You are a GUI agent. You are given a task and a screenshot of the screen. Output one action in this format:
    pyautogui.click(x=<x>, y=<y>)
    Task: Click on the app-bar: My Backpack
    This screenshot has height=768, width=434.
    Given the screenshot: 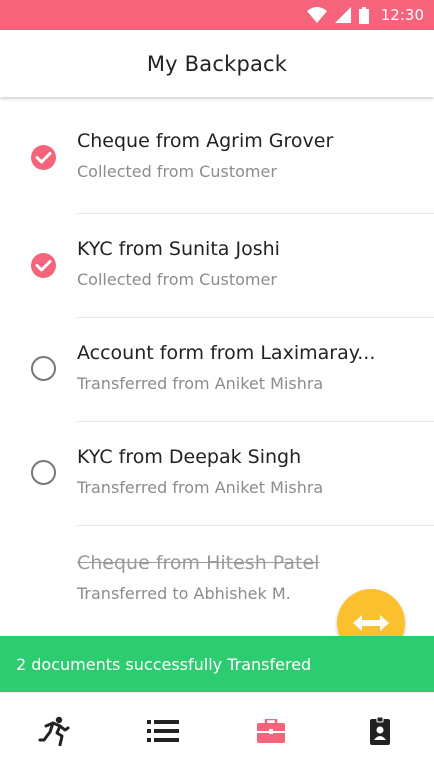 What is the action you would take?
    pyautogui.click(x=217, y=63)
    